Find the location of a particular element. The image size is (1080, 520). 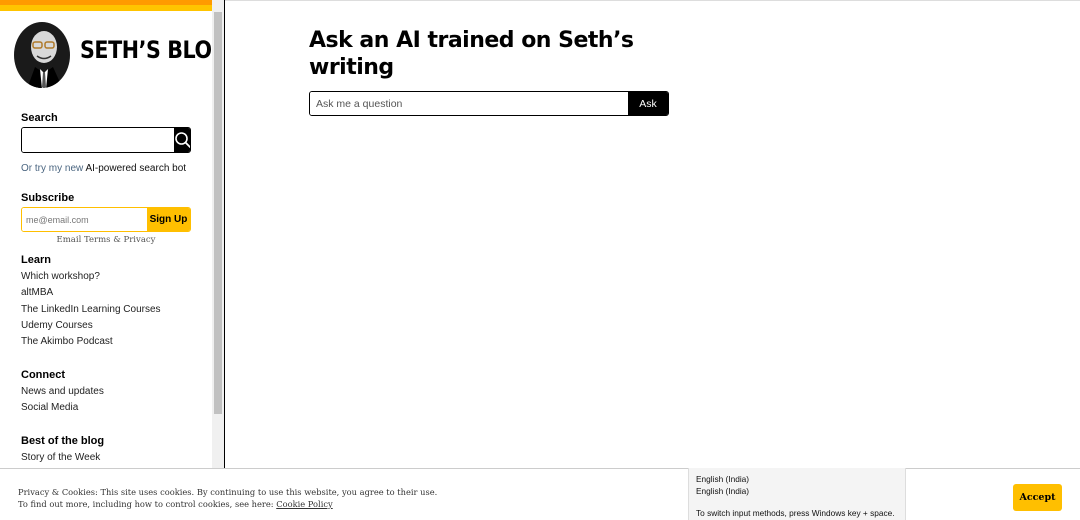

author-portrait-logo is located at coordinates (42, 55).